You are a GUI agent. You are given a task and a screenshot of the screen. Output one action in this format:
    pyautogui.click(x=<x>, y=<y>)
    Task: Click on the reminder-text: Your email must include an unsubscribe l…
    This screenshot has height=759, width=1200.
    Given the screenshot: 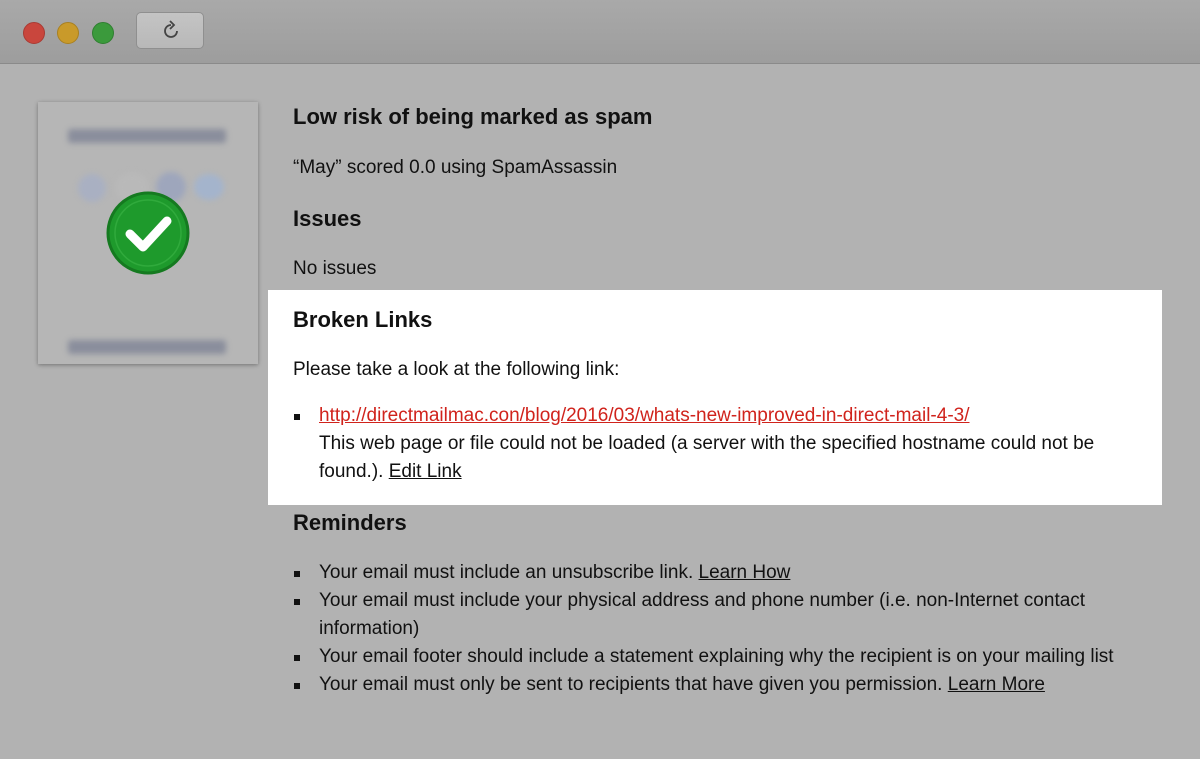 What is the action you would take?
    pyautogui.click(x=506, y=572)
    